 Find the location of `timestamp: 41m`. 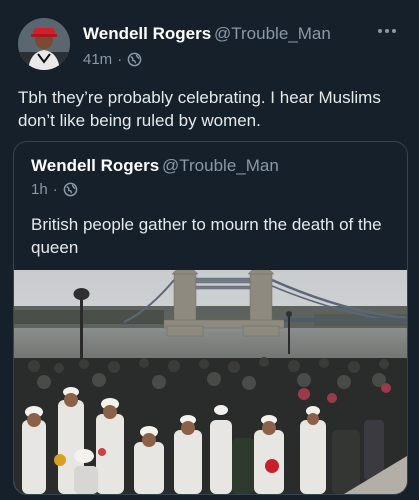

timestamp: 41m is located at coordinates (97, 59).